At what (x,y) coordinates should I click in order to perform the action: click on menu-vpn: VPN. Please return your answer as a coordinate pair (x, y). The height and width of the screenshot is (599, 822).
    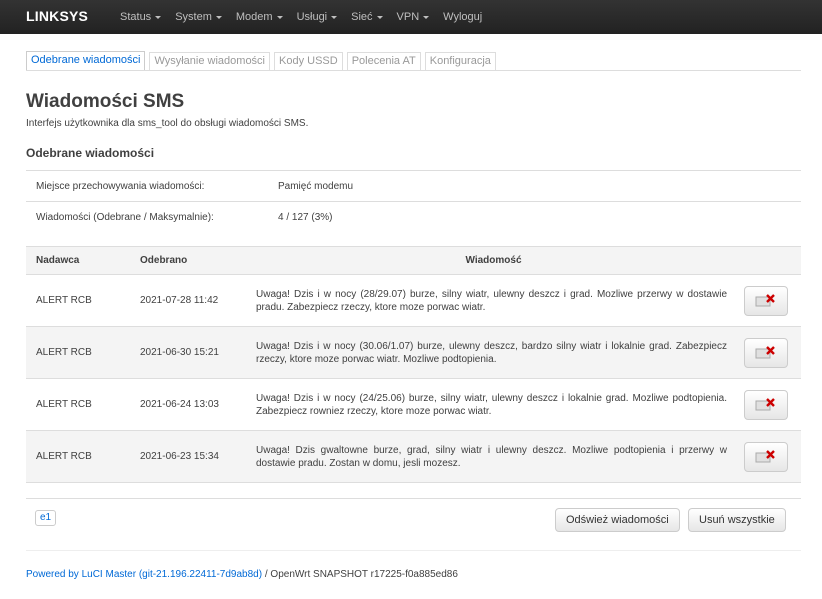
    Looking at the image, I should click on (413, 17).